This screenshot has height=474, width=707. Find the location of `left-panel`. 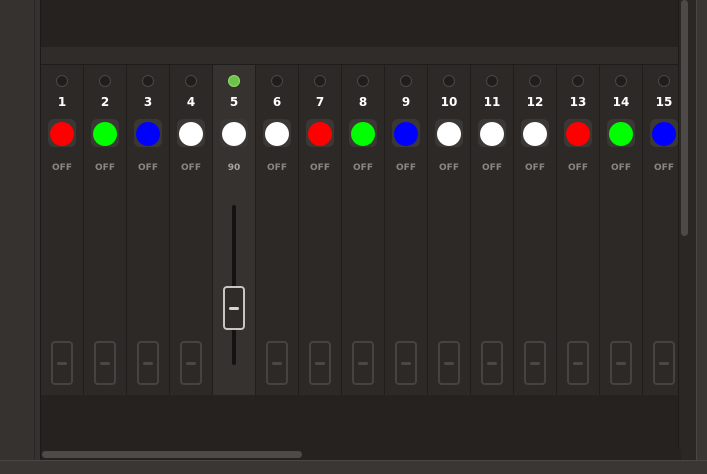

left-panel is located at coordinates (20, 236).